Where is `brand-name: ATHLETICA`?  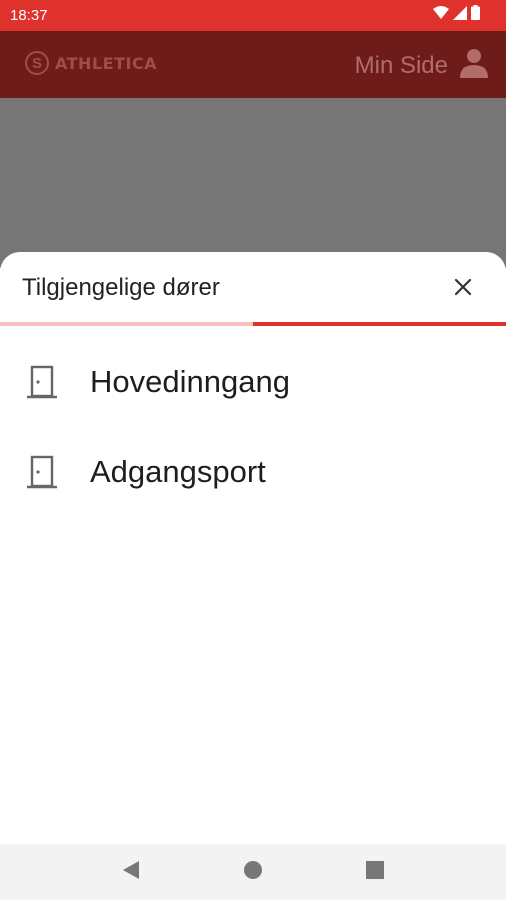
brand-name: ATHLETICA is located at coordinates (106, 63).